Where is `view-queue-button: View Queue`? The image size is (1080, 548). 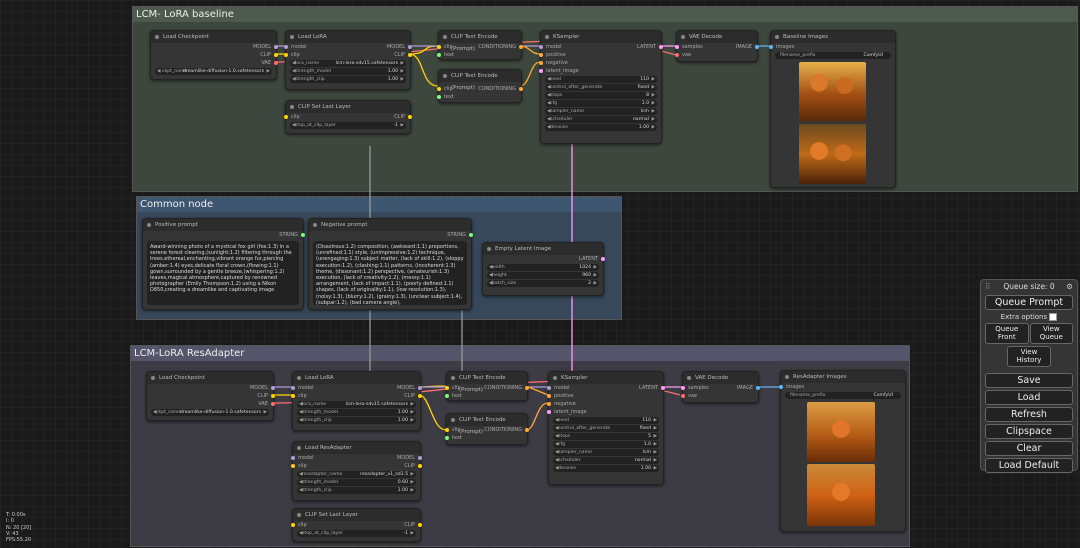 view-queue-button: View Queue is located at coordinates (1051, 333).